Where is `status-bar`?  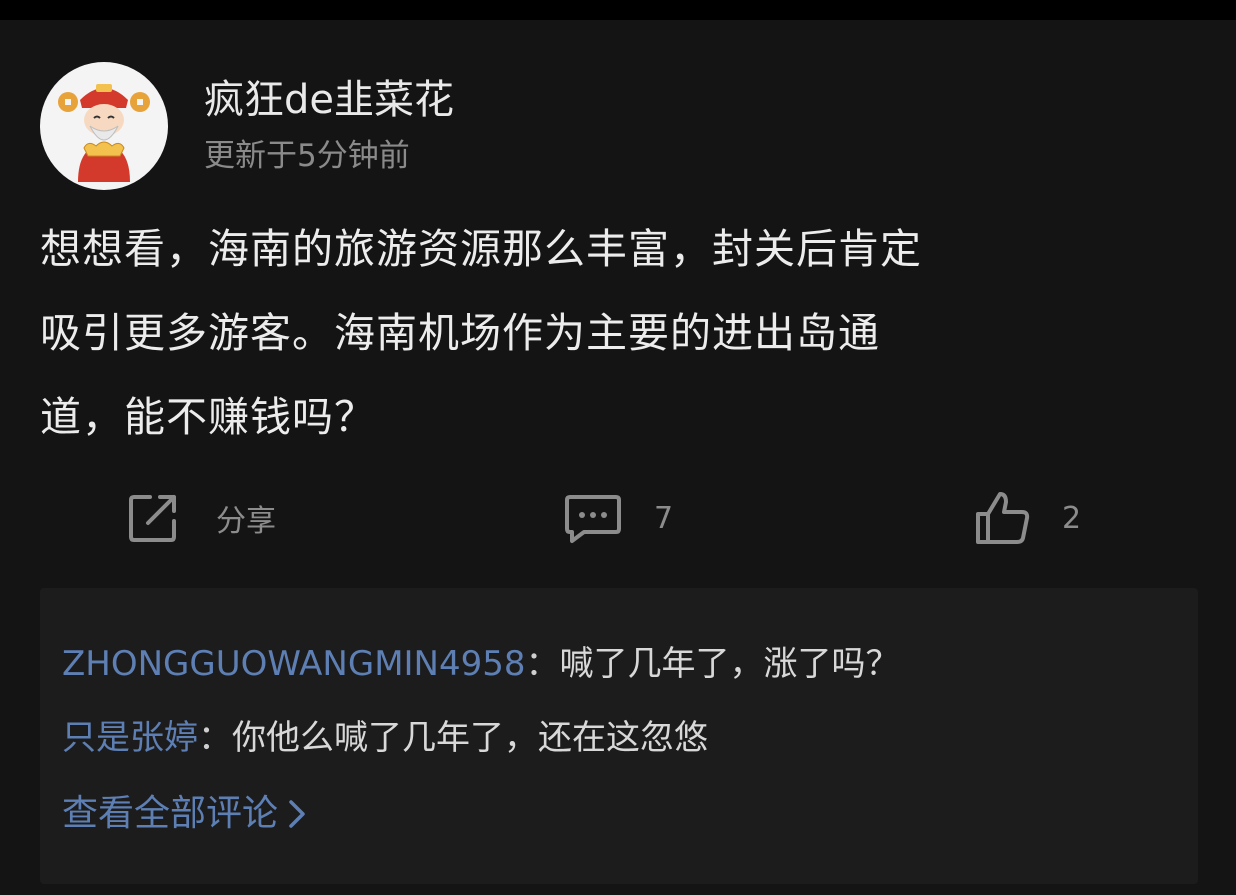 status-bar is located at coordinates (618, 10).